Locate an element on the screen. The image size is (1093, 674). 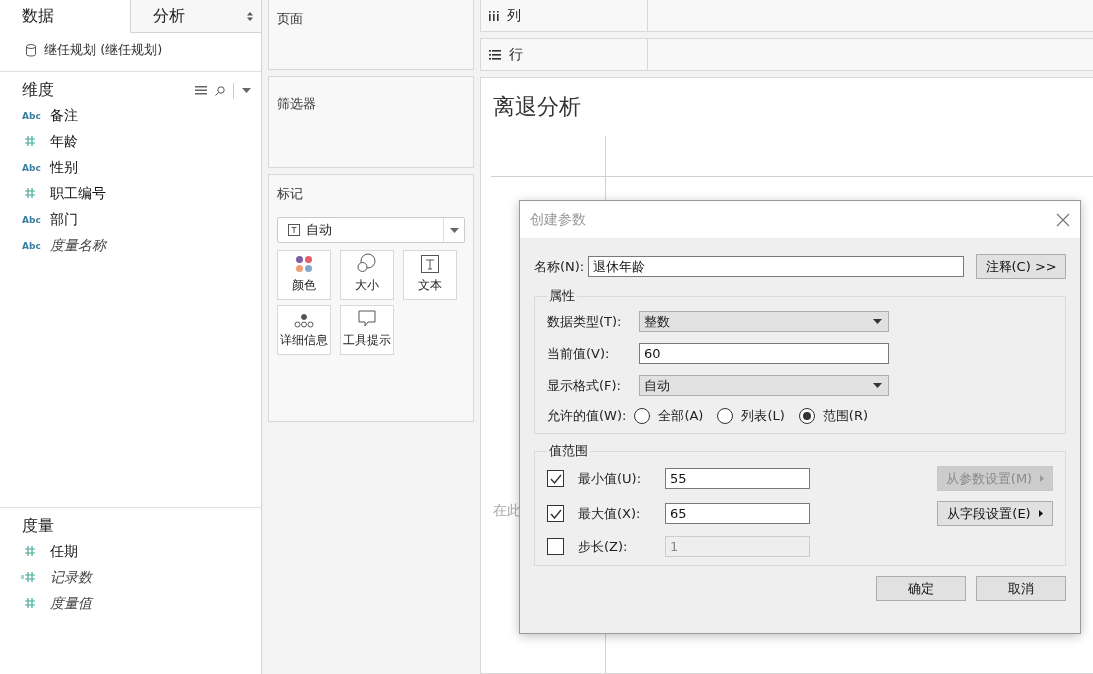
field-item: 度量值 is located at coordinates (130, 604).